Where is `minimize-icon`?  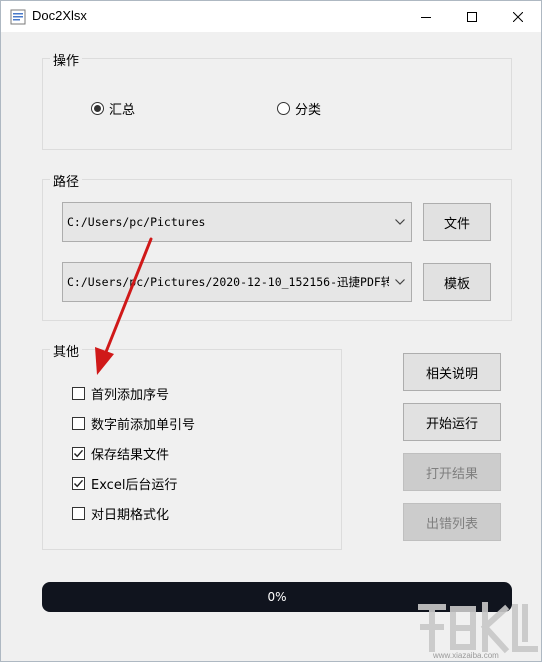 minimize-icon is located at coordinates (426, 17).